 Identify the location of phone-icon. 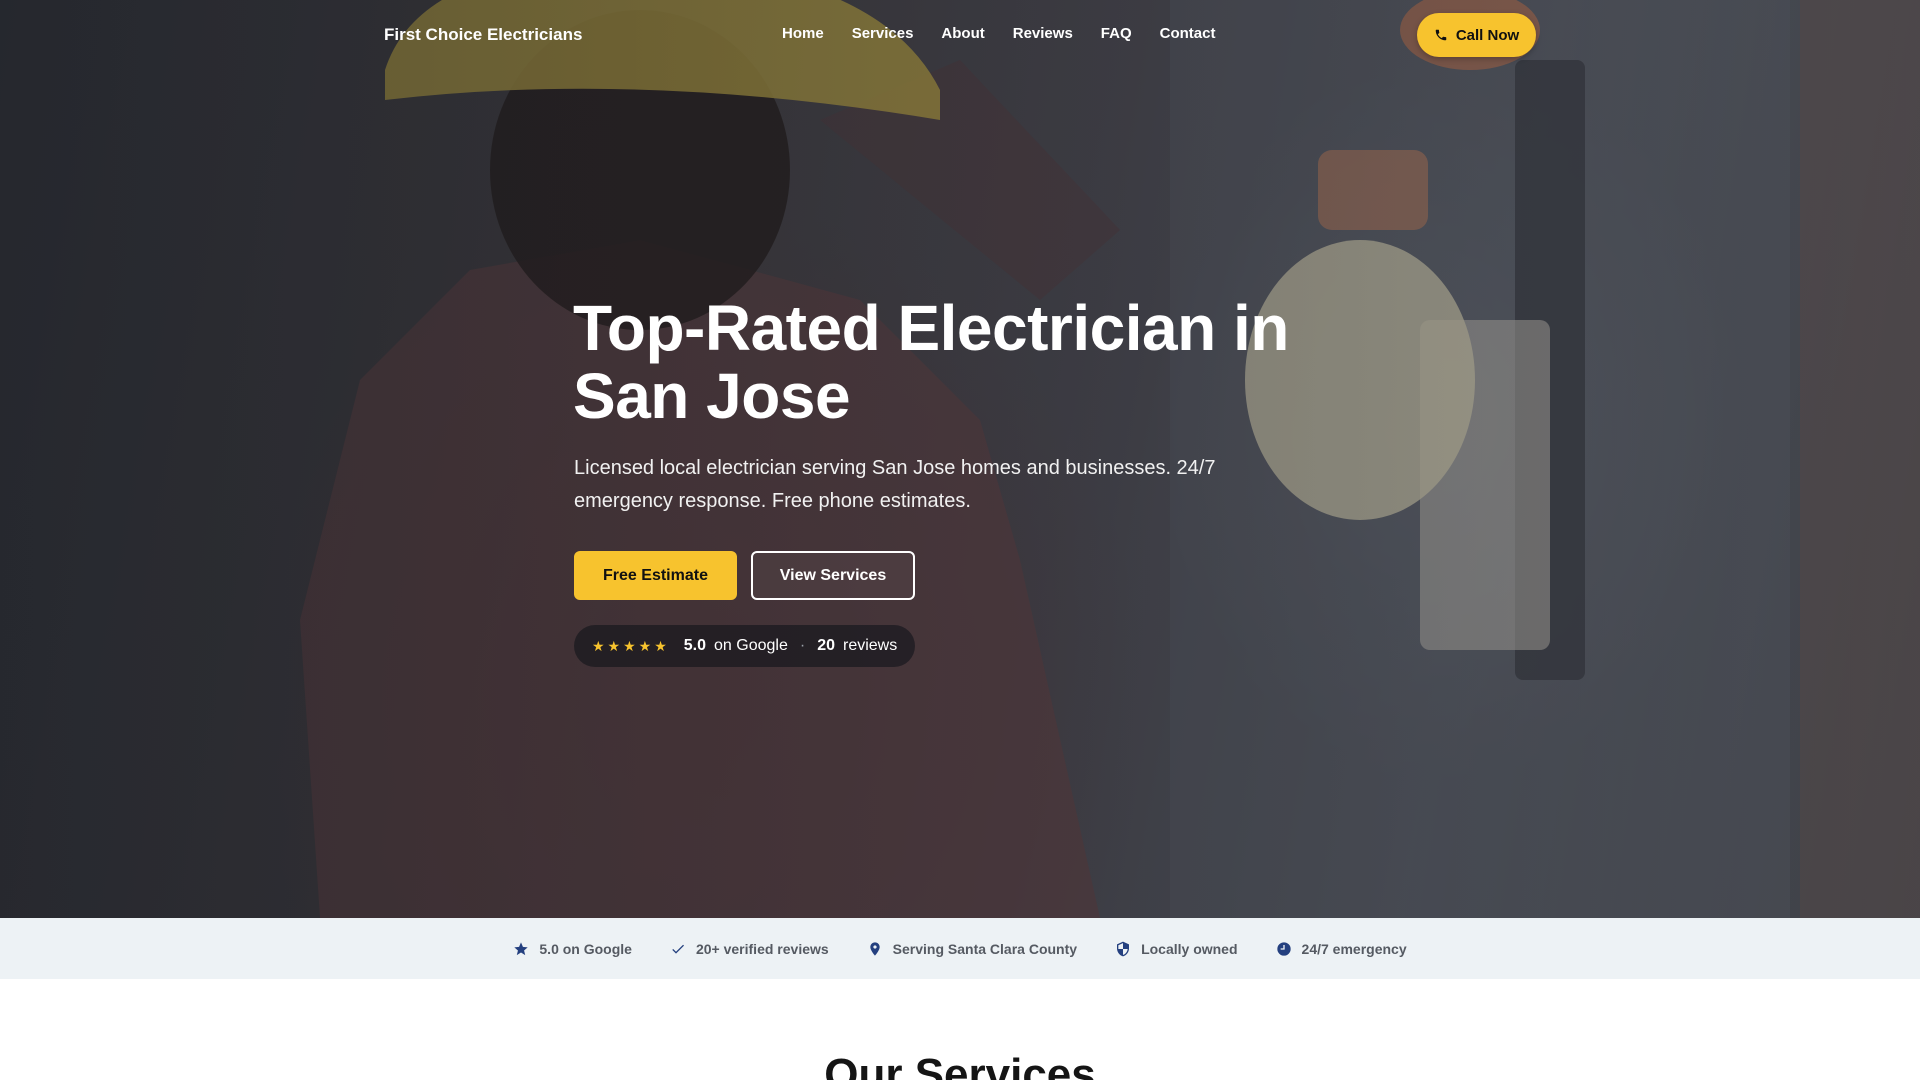
(1441, 35).